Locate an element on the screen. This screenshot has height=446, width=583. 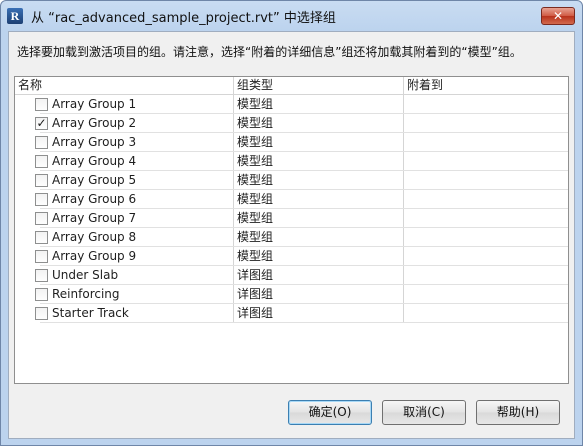
group-name-cell: Array Group 5 is located at coordinates (94, 180).